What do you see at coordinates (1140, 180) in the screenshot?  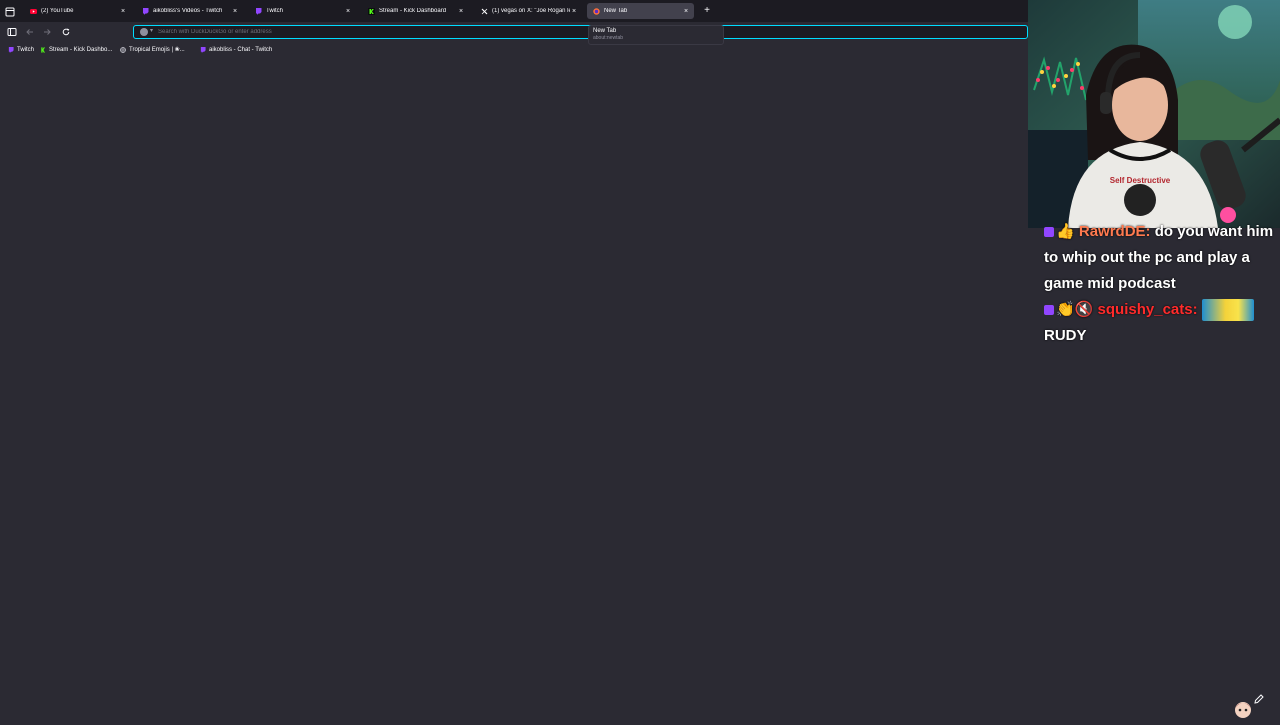 I see `shirt-print-text: Self Destructive` at bounding box center [1140, 180].